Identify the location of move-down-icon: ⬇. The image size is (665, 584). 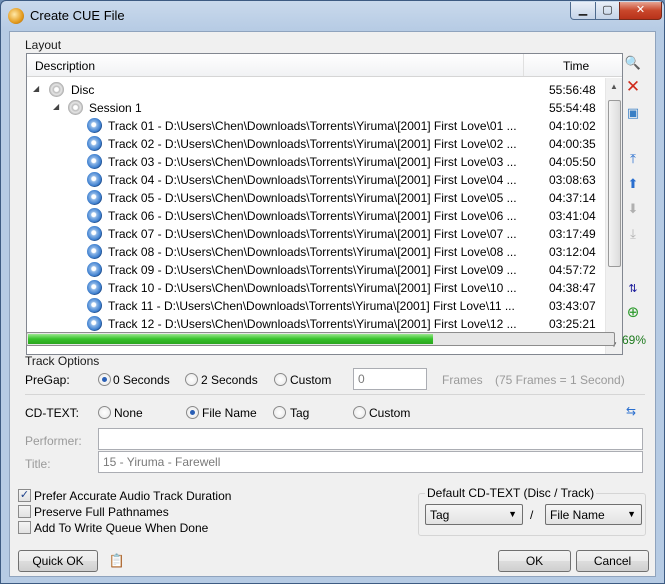
(633, 209).